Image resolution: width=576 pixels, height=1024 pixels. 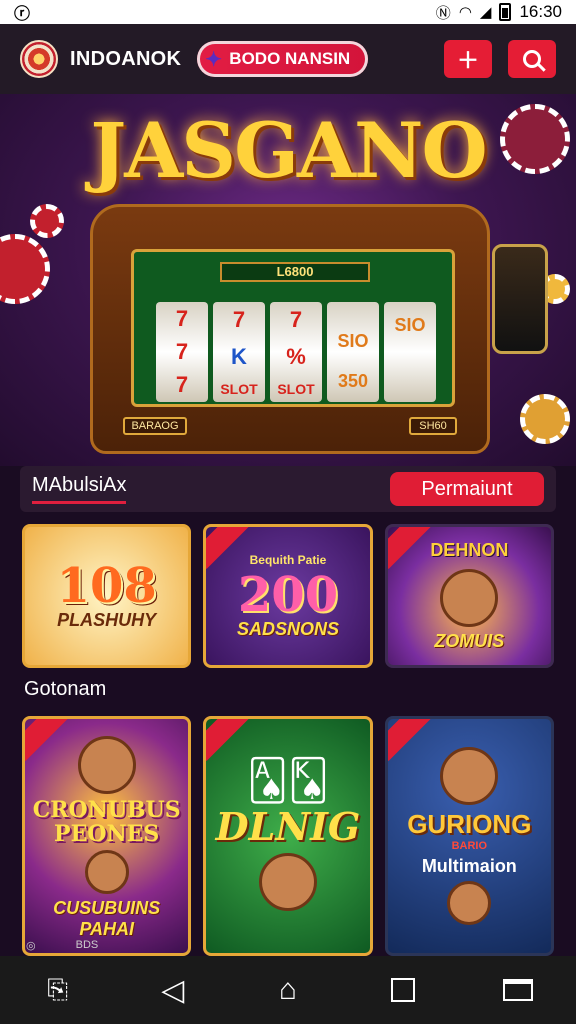 I want to click on section-header: MAbulsiAx Permaiunt, so click(x=288, y=489).